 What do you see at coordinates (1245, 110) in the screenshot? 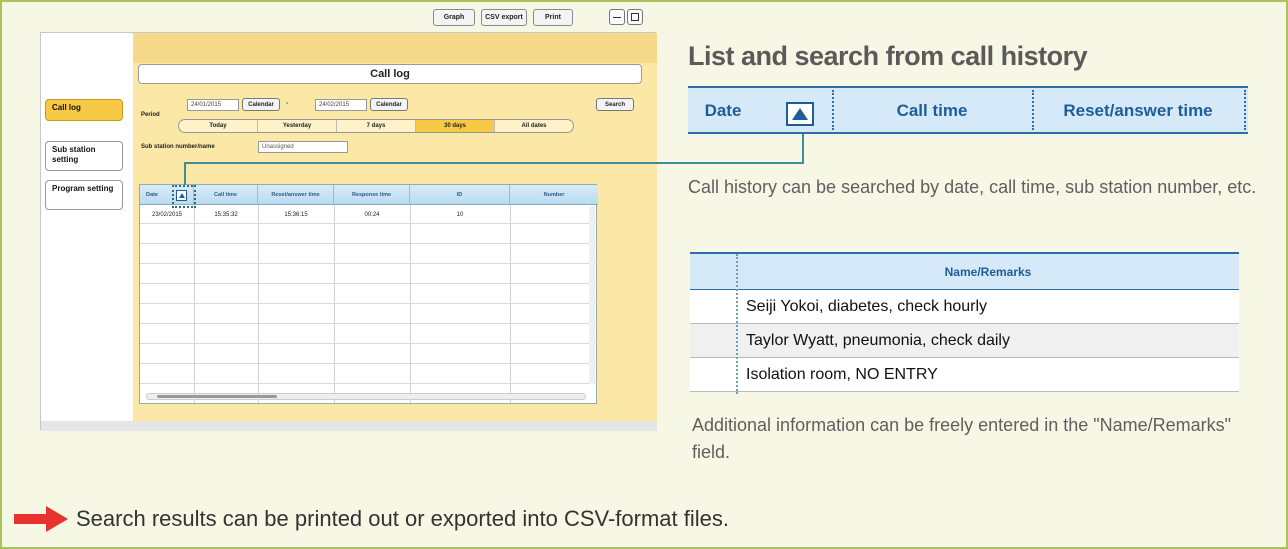
I see `zoom-header-divider` at bounding box center [1245, 110].